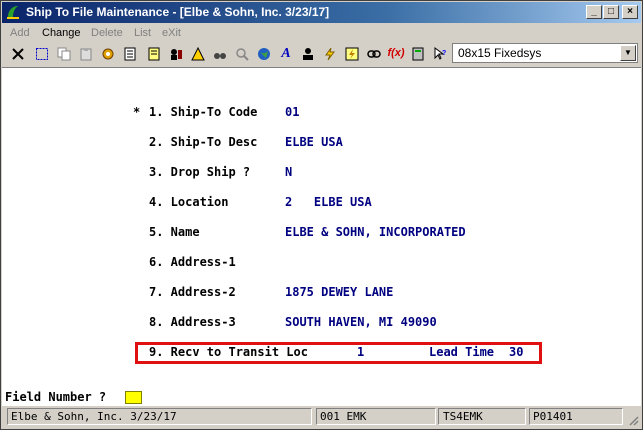 Image resolution: width=643 pixels, height=430 pixels. What do you see at coordinates (61, 33) in the screenshot?
I see `menu-change: Change` at bounding box center [61, 33].